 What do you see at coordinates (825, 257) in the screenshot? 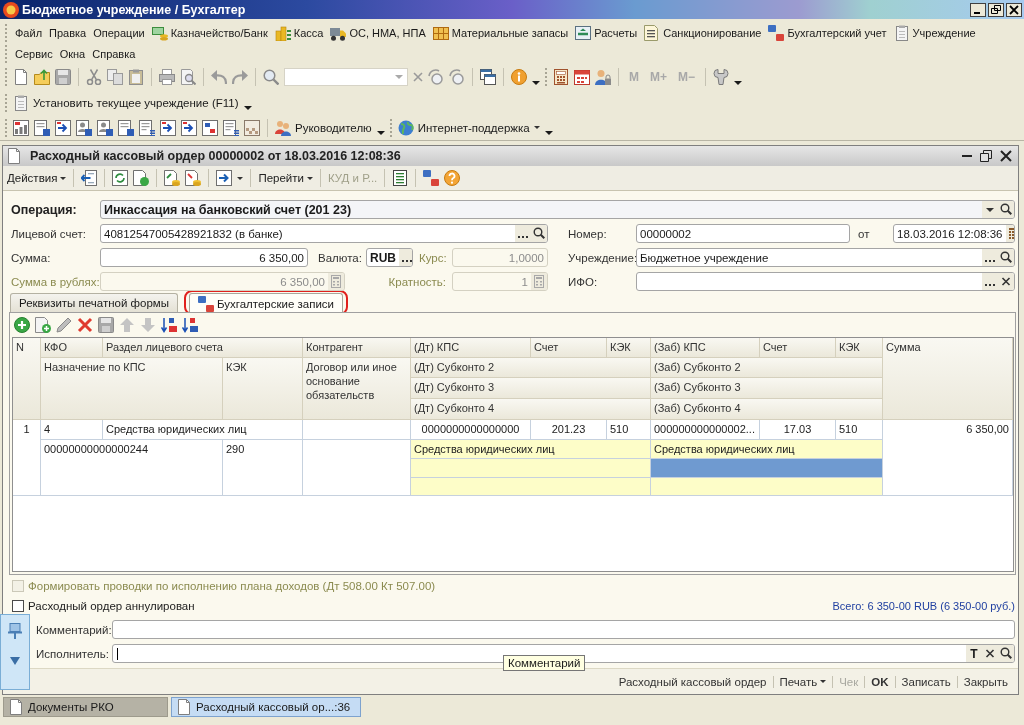
I see `institution-field: Бюджетное учреждение` at bounding box center [825, 257].